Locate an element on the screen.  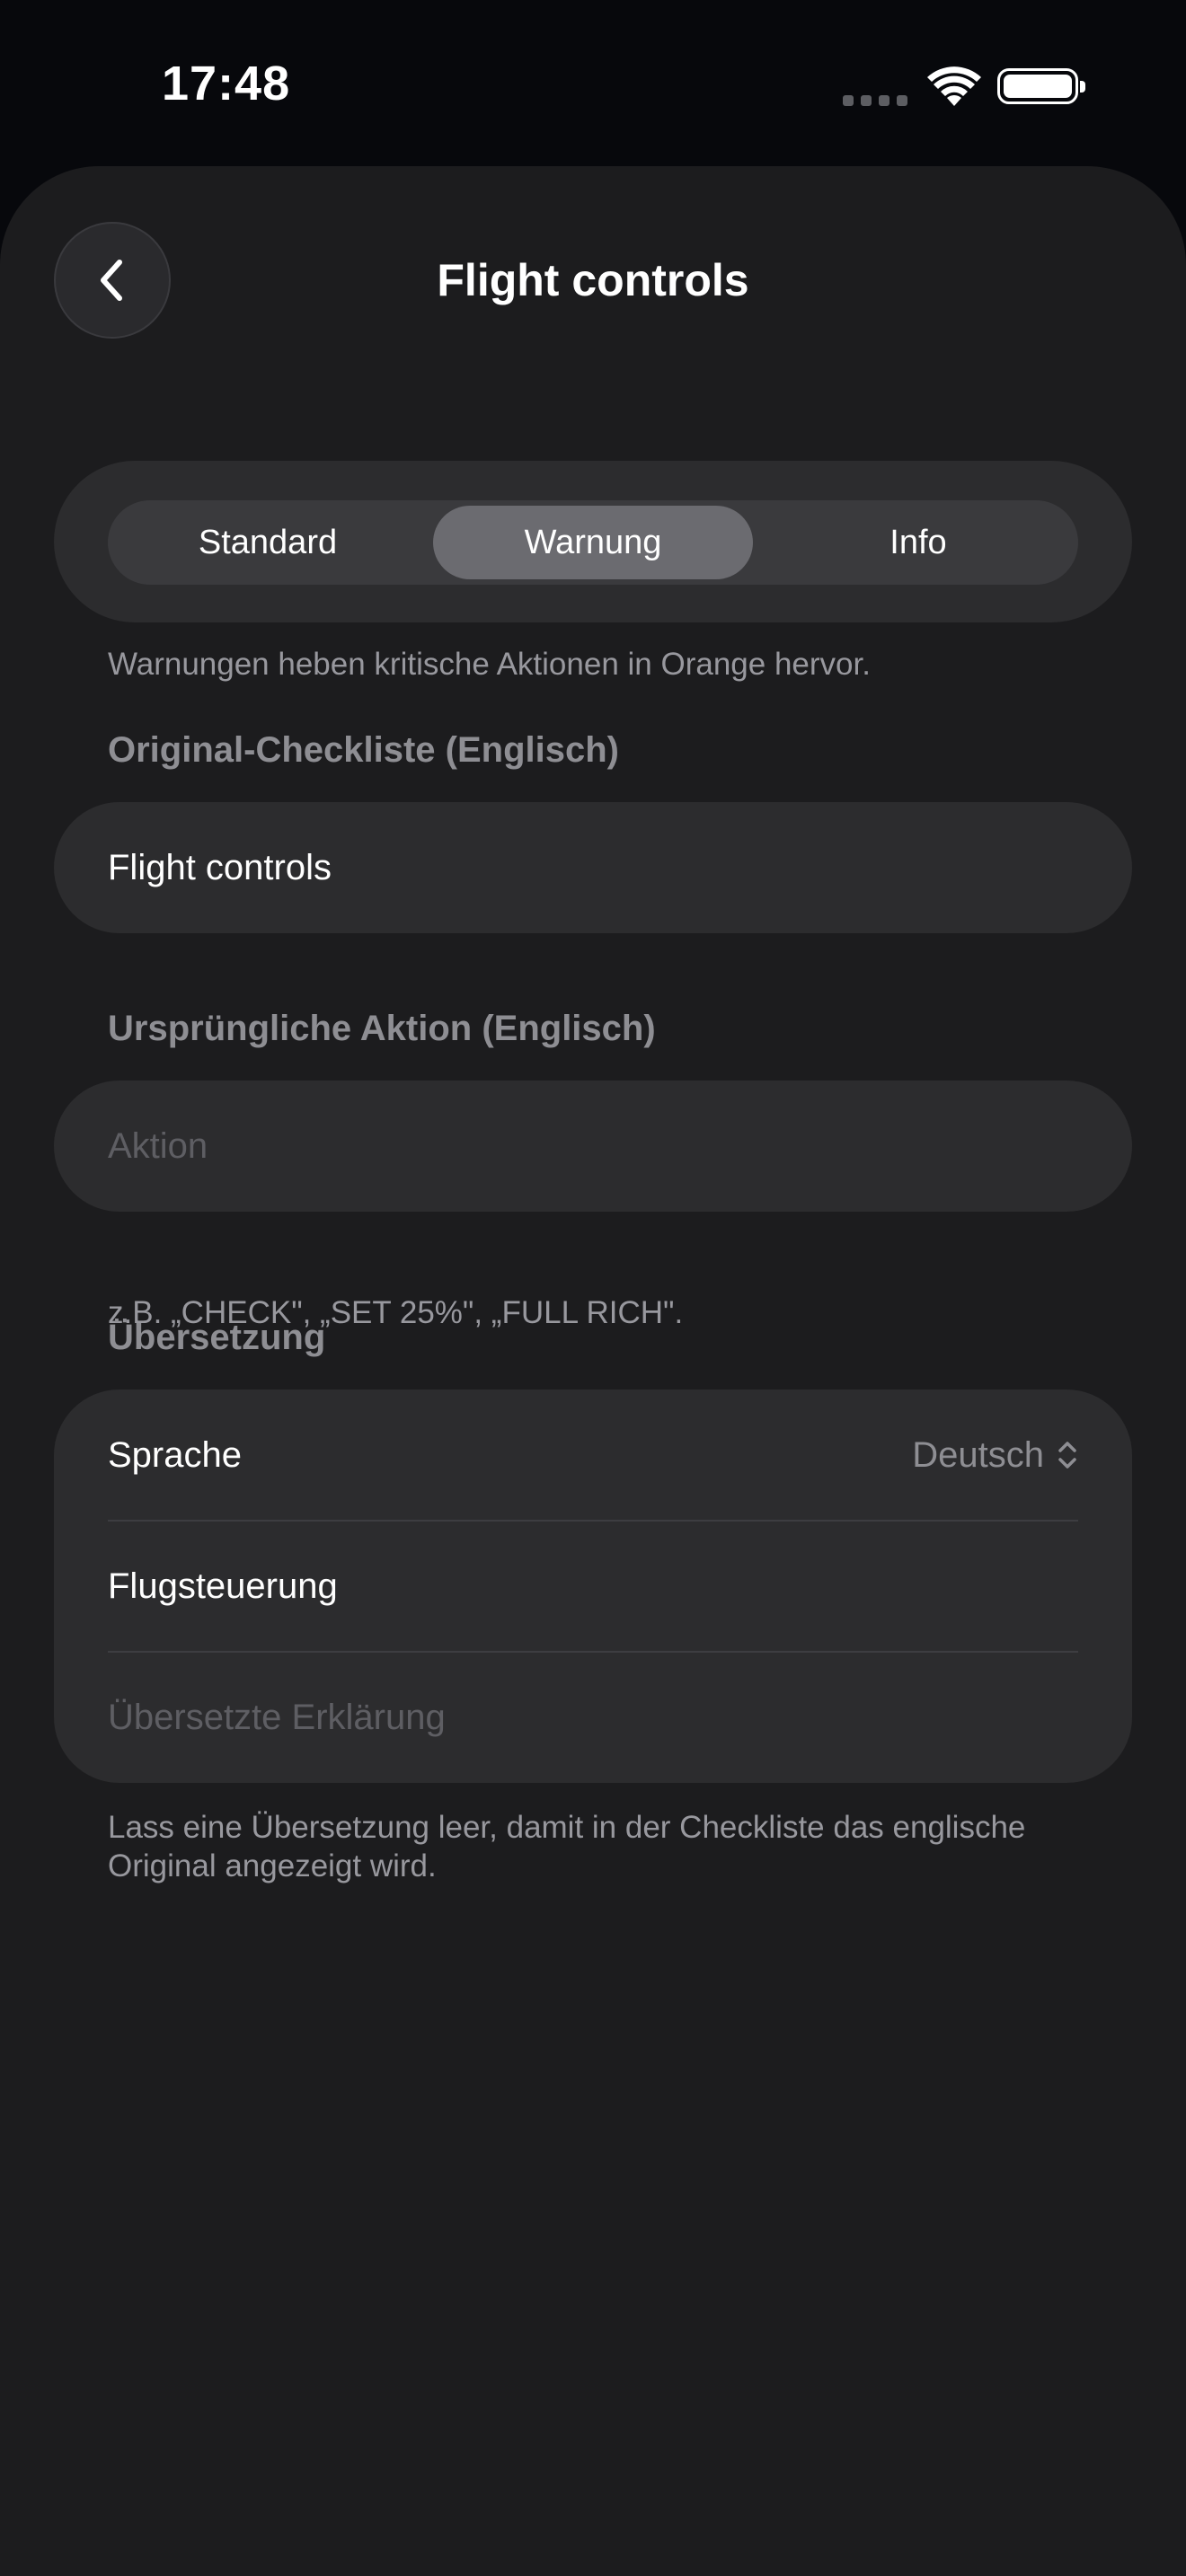
status-time: 17:48 is located at coordinates (226, 83).